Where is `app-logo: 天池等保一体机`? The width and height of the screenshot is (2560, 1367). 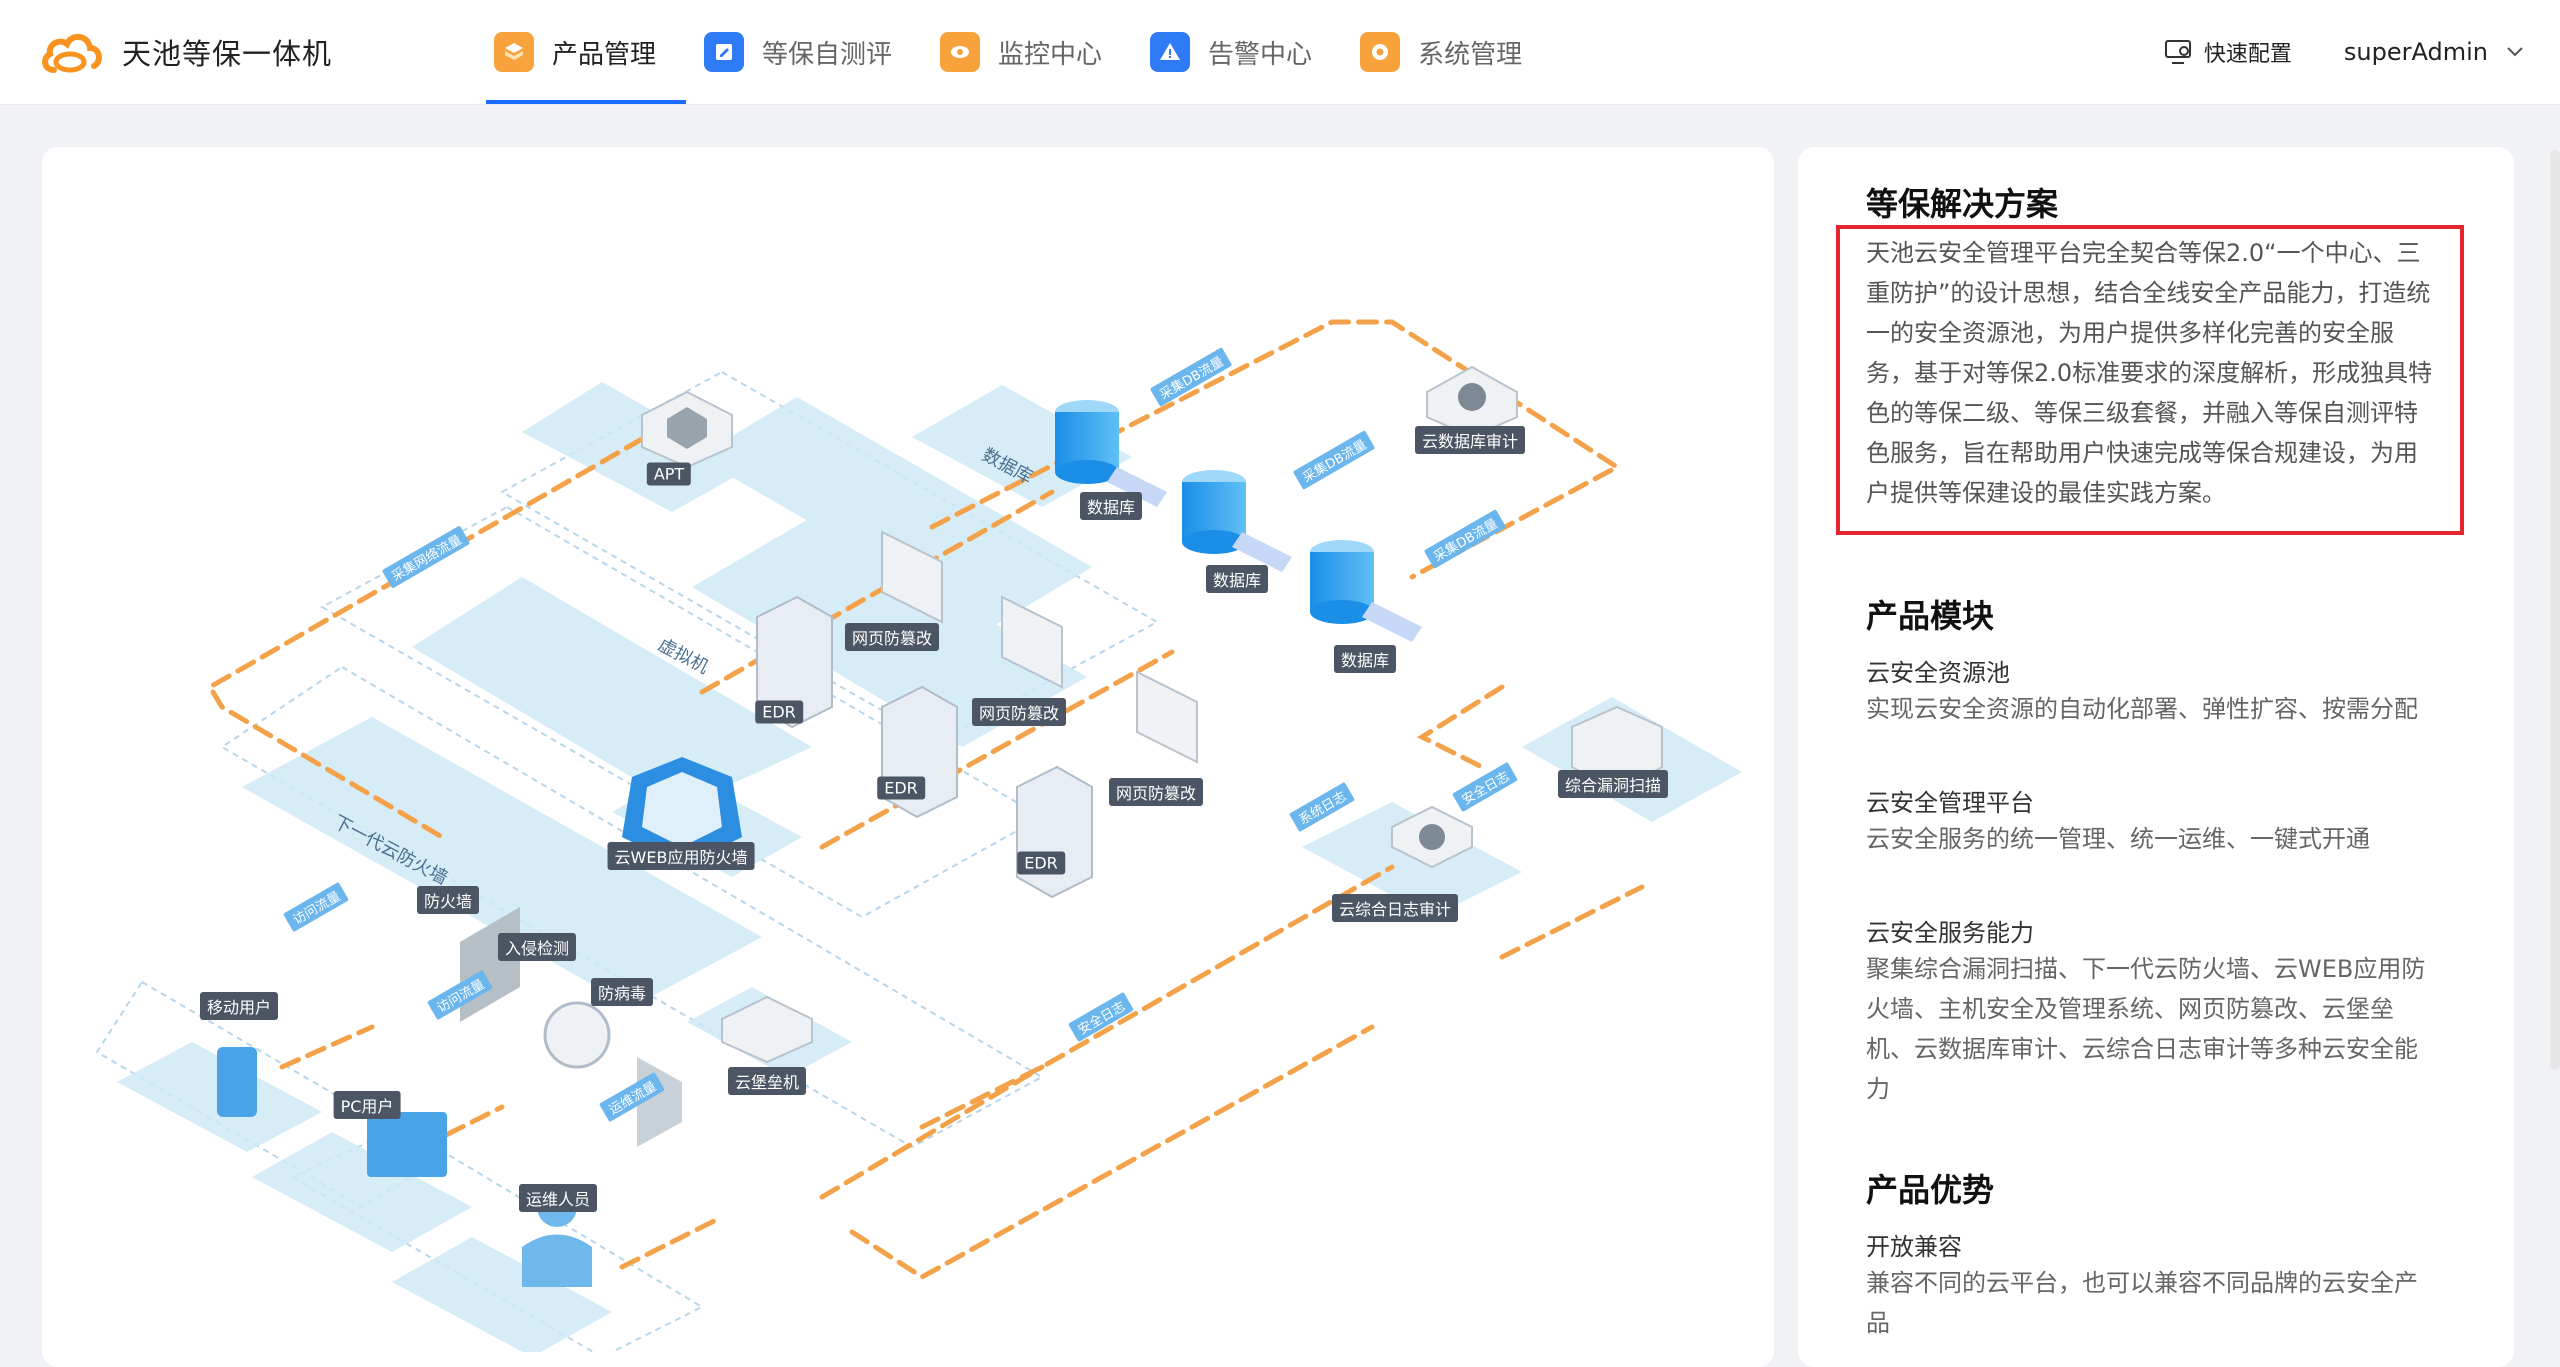 app-logo: 天池等保一体机 is located at coordinates (186, 52).